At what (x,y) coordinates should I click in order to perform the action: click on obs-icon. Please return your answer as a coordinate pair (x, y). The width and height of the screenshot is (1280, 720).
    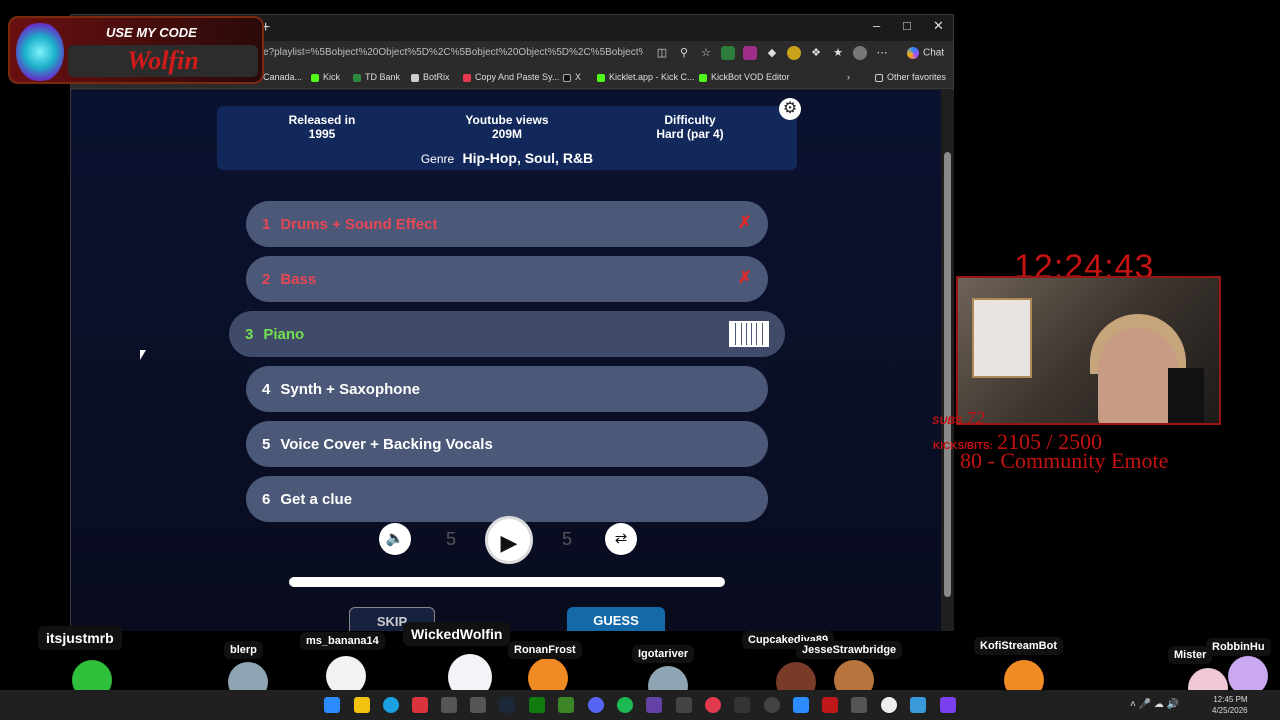
    Looking at the image, I should click on (772, 705).